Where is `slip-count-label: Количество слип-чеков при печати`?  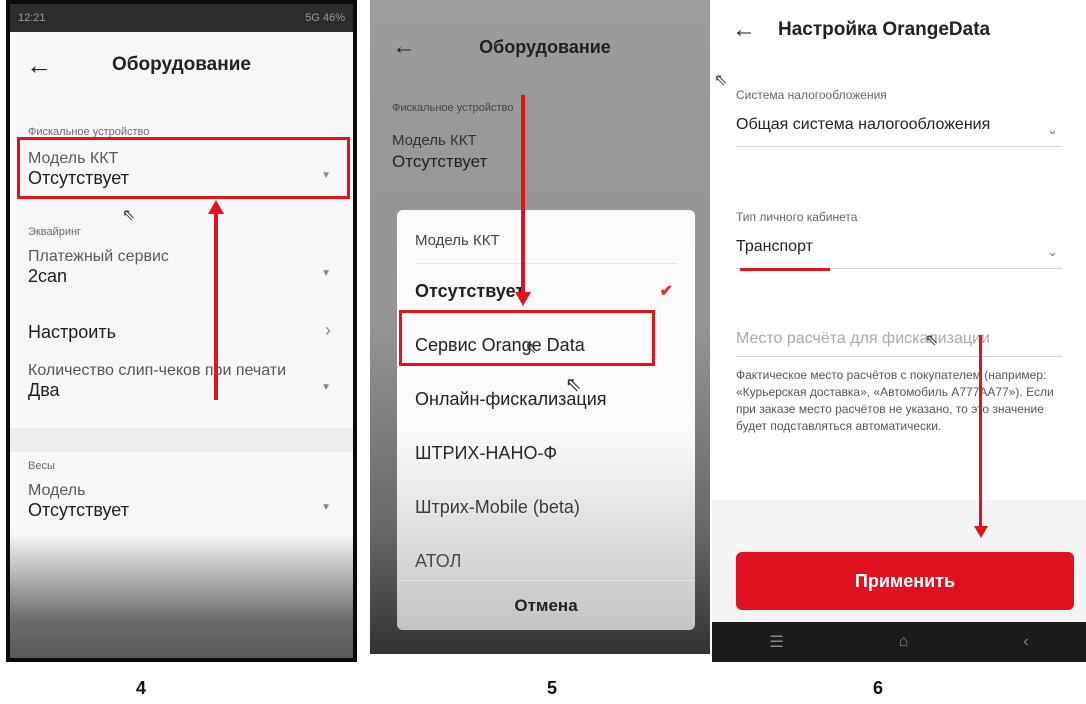 slip-count-label: Количество слип-чеков при печати is located at coordinates (157, 370).